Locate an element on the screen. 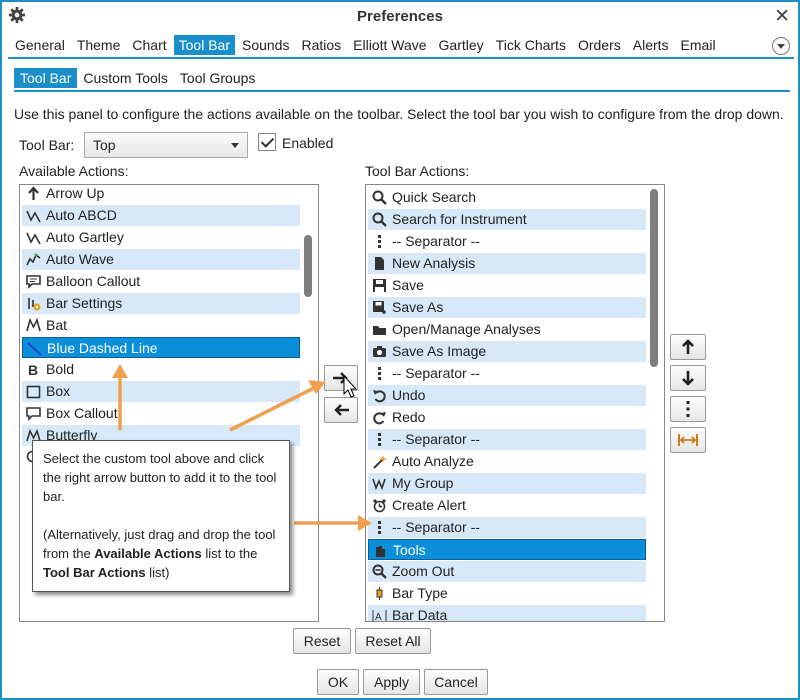  annotation-arrows is located at coordinates (242, 447).